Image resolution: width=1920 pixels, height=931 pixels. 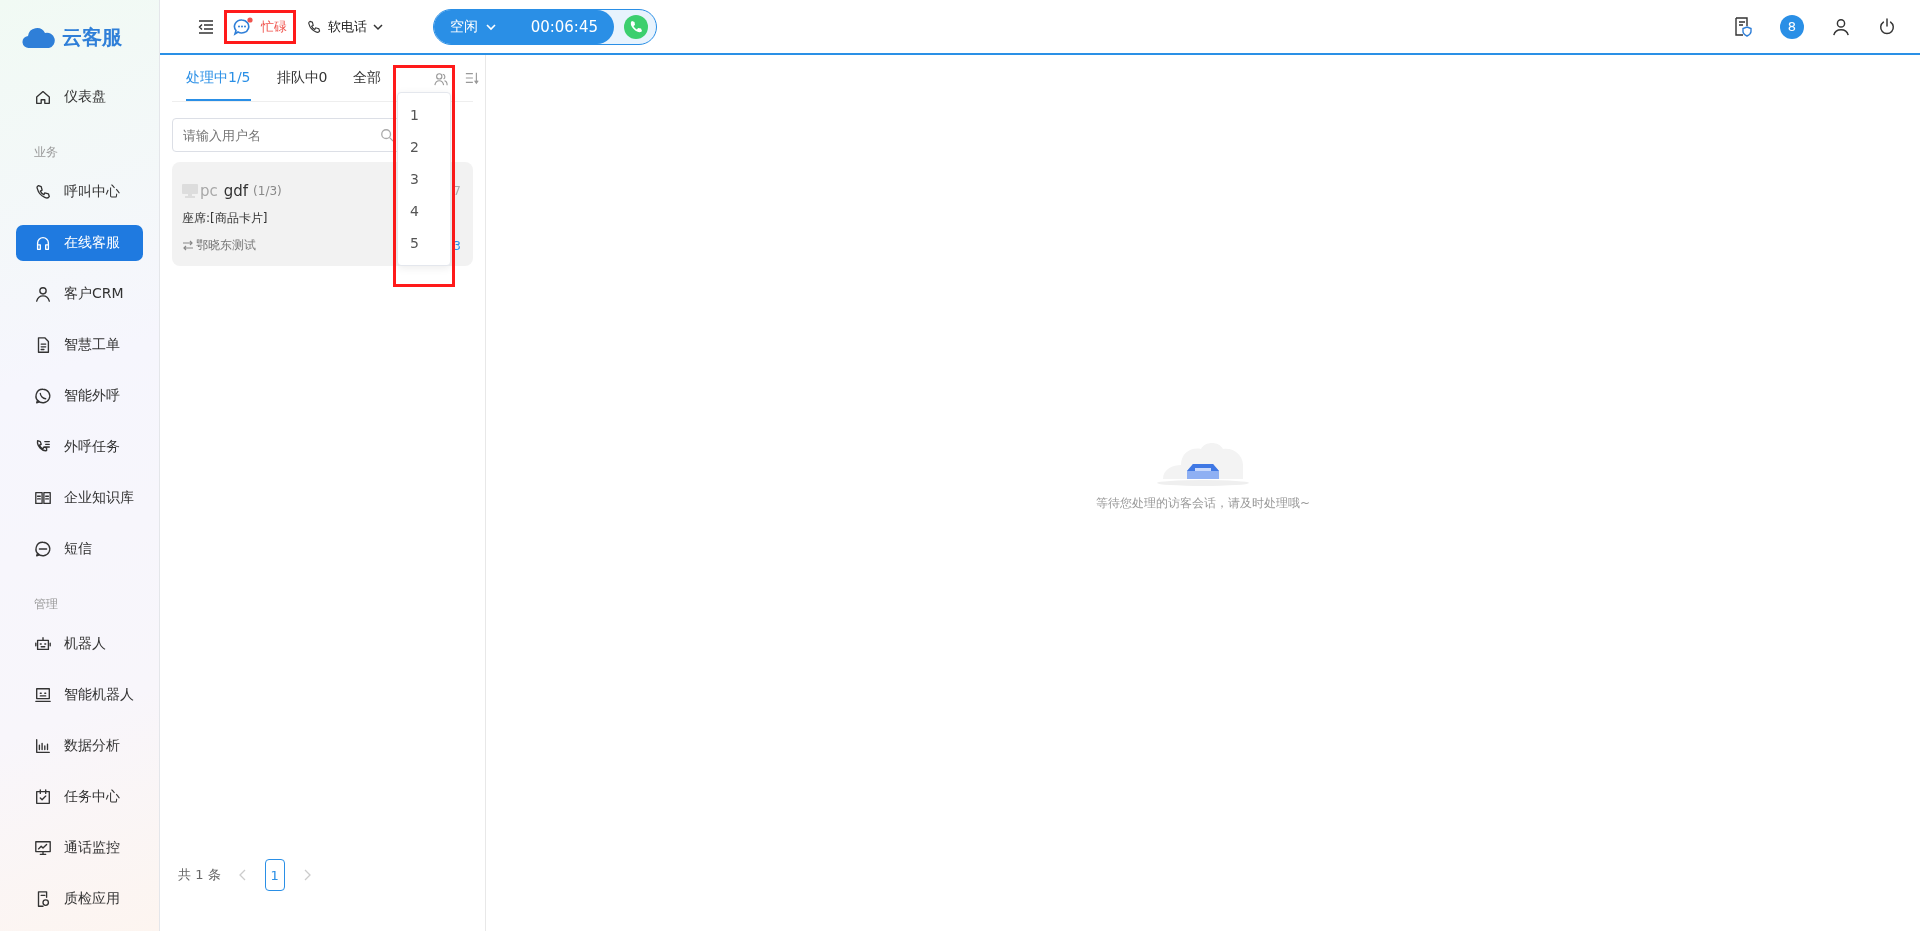 What do you see at coordinates (1203, 503) in the screenshot?
I see `empty-message: 等待您处理的访客会话，请及时处理哦~` at bounding box center [1203, 503].